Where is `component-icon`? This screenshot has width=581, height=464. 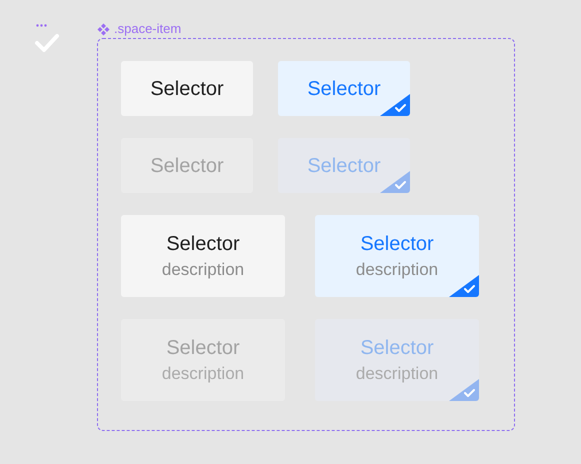
component-icon is located at coordinates (103, 29).